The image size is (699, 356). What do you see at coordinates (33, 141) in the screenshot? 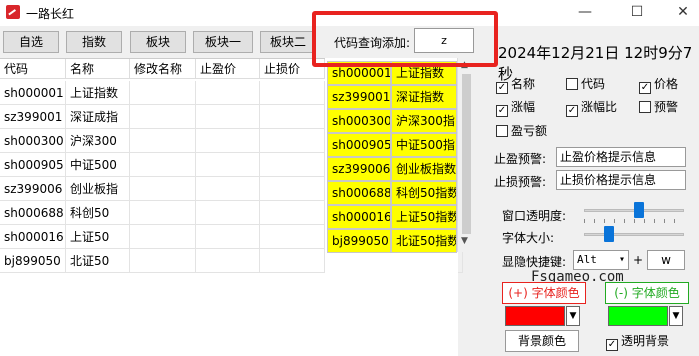
I see `table-cell: sh000300` at bounding box center [33, 141].